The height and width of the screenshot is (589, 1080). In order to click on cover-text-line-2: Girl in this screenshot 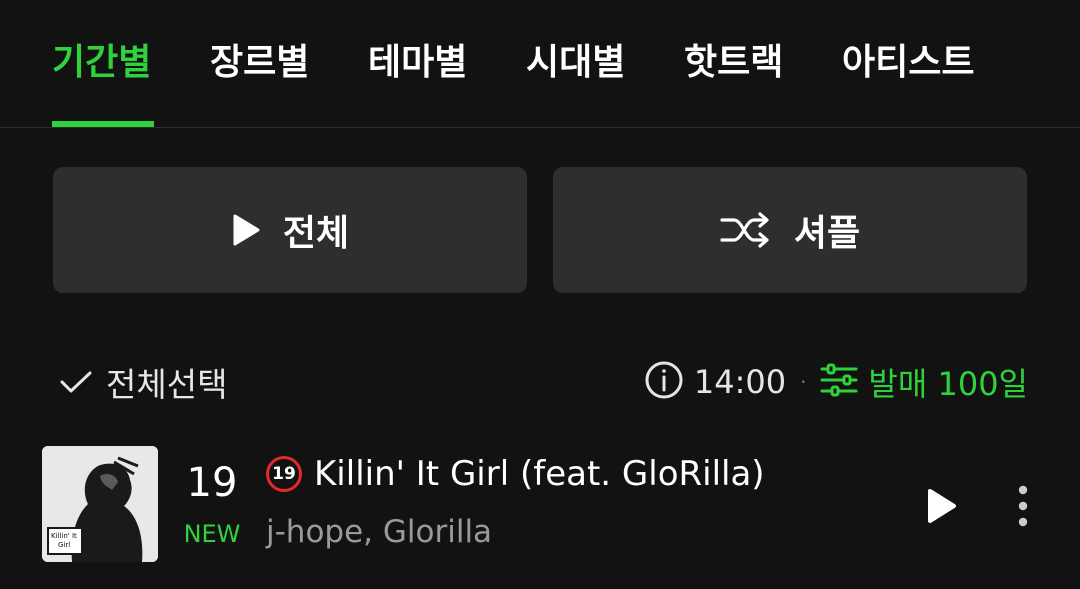, I will do `click(64, 545)`.